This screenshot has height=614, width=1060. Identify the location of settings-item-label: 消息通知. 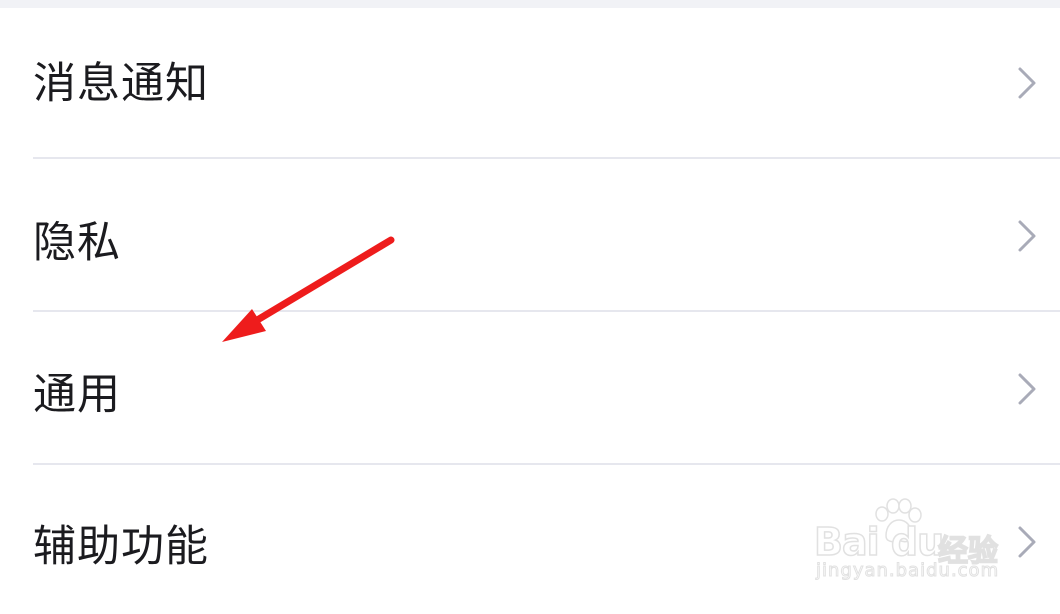
(121, 84).